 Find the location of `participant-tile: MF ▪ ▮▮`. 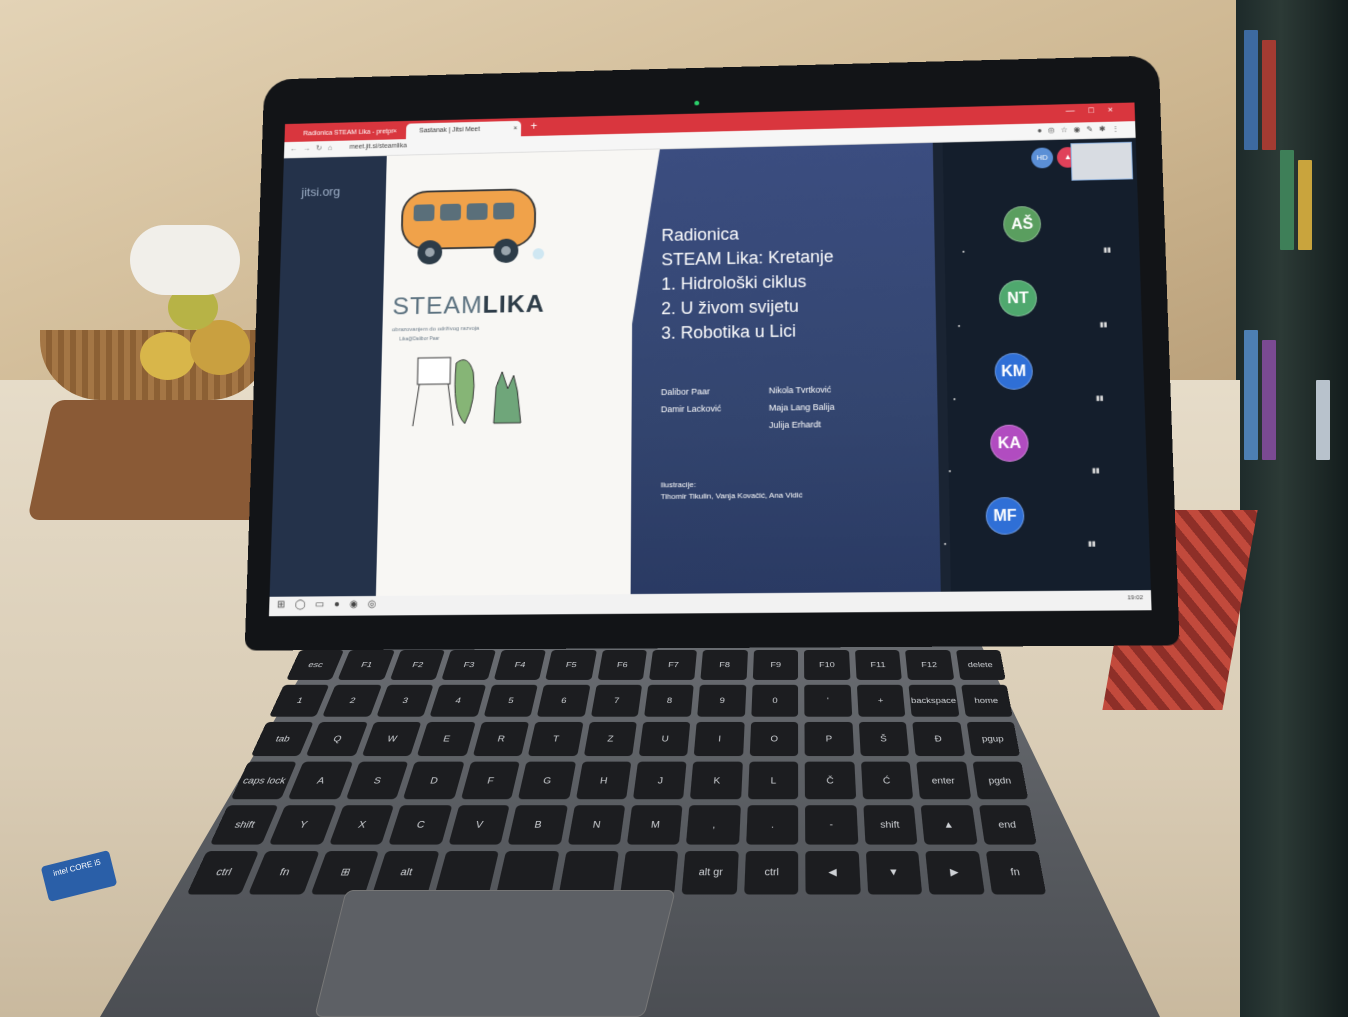

participant-tile: MF ▪ ▮▮ is located at coordinates (1017, 523).